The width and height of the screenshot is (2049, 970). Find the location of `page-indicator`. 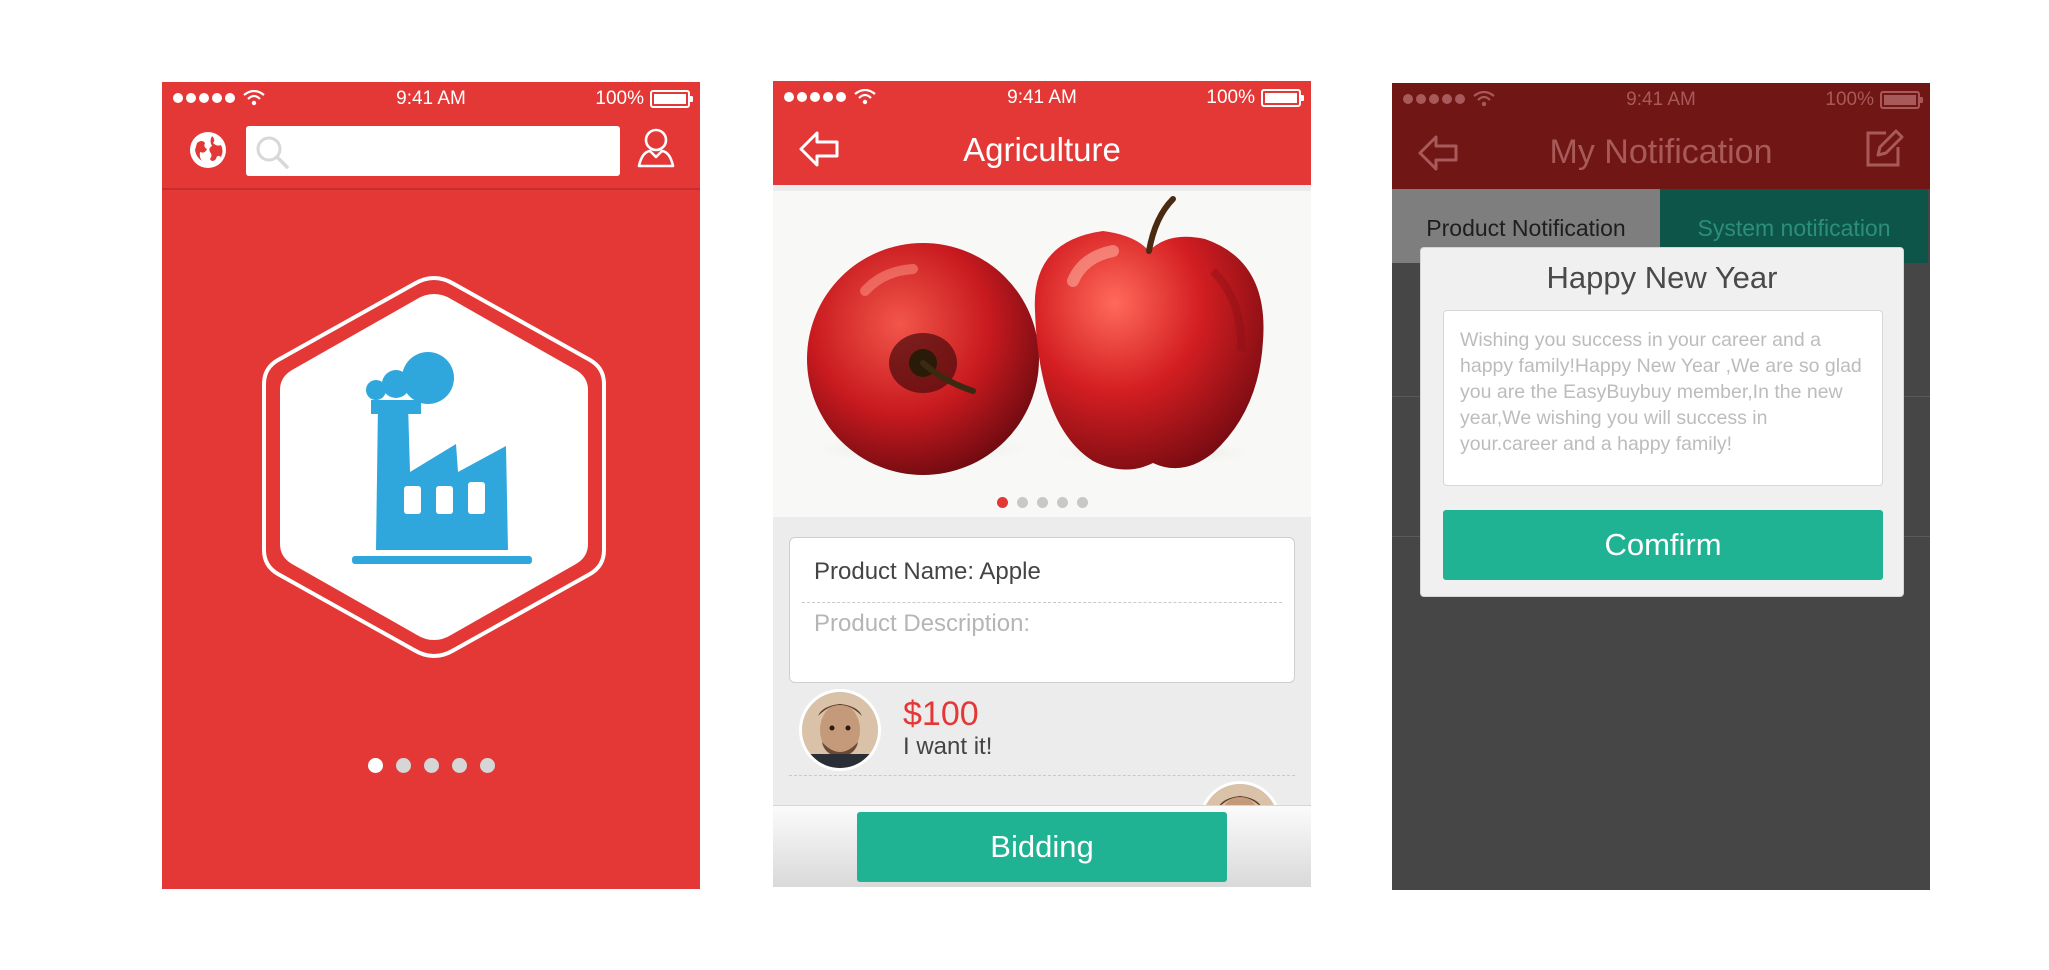

page-indicator is located at coordinates (431, 765).